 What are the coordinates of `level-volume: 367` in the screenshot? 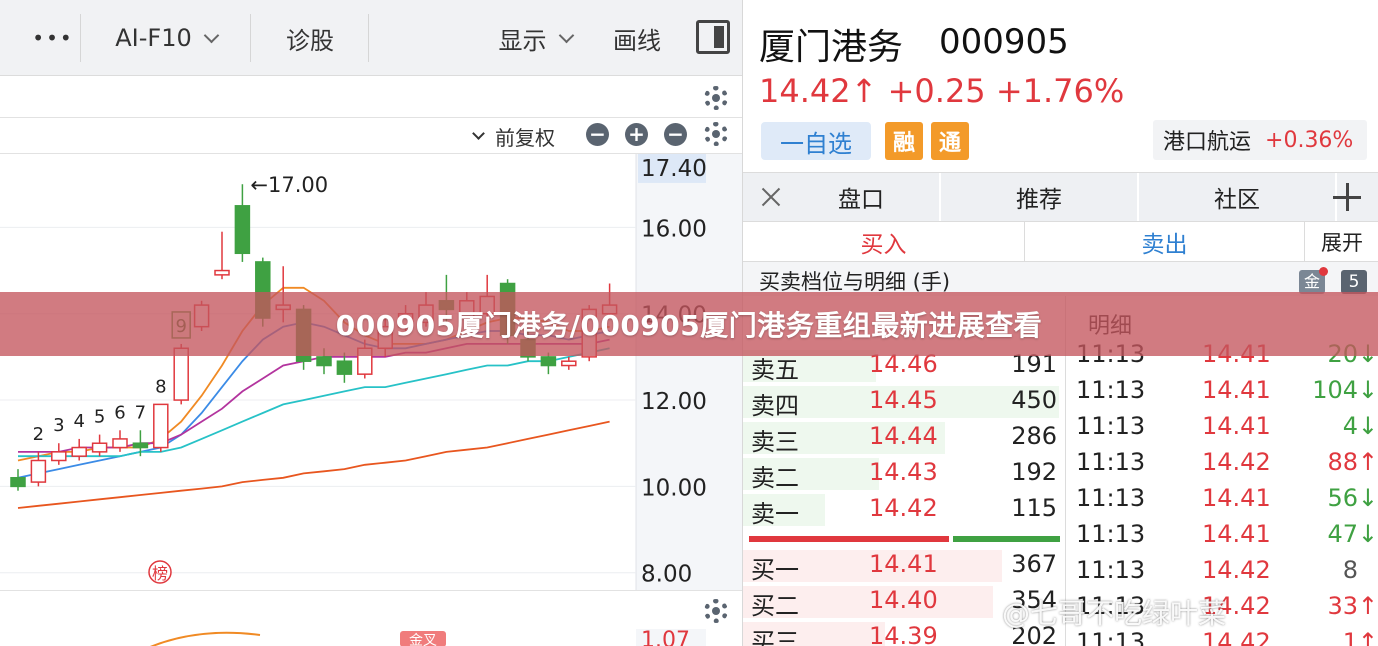 It's located at (1034, 564).